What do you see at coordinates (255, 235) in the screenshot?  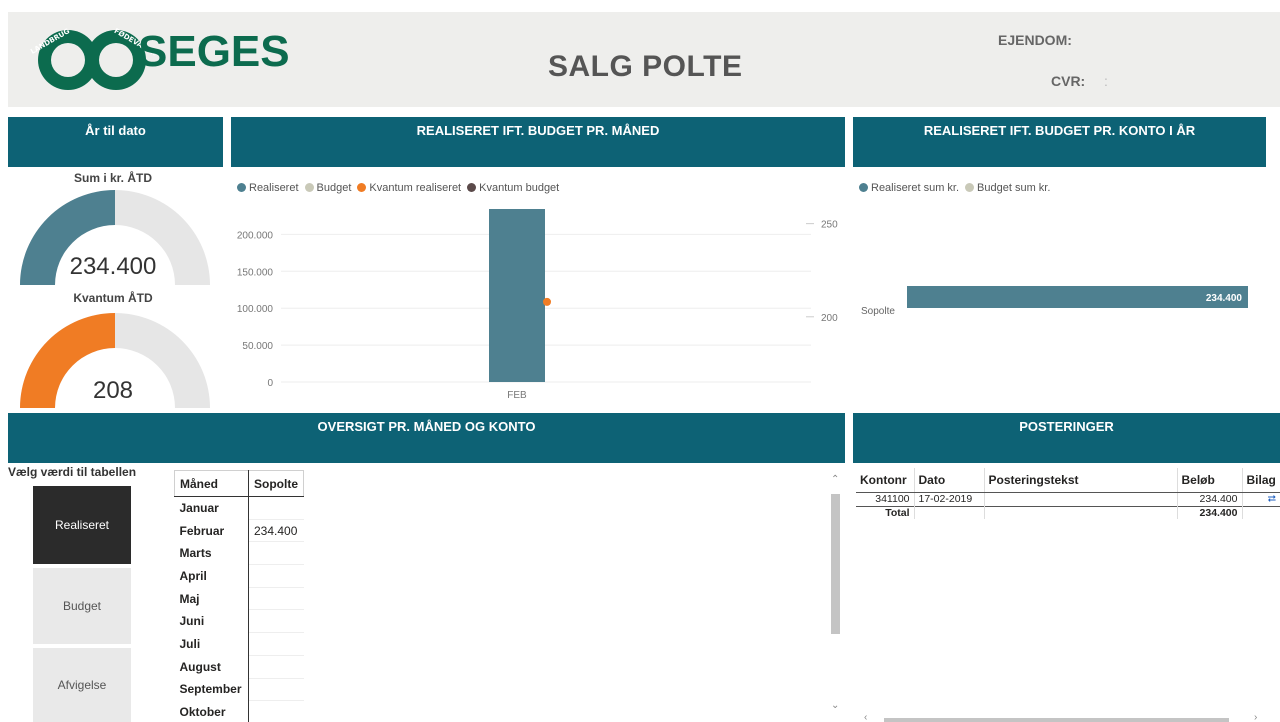 I see `y-tick-label: 200.000` at bounding box center [255, 235].